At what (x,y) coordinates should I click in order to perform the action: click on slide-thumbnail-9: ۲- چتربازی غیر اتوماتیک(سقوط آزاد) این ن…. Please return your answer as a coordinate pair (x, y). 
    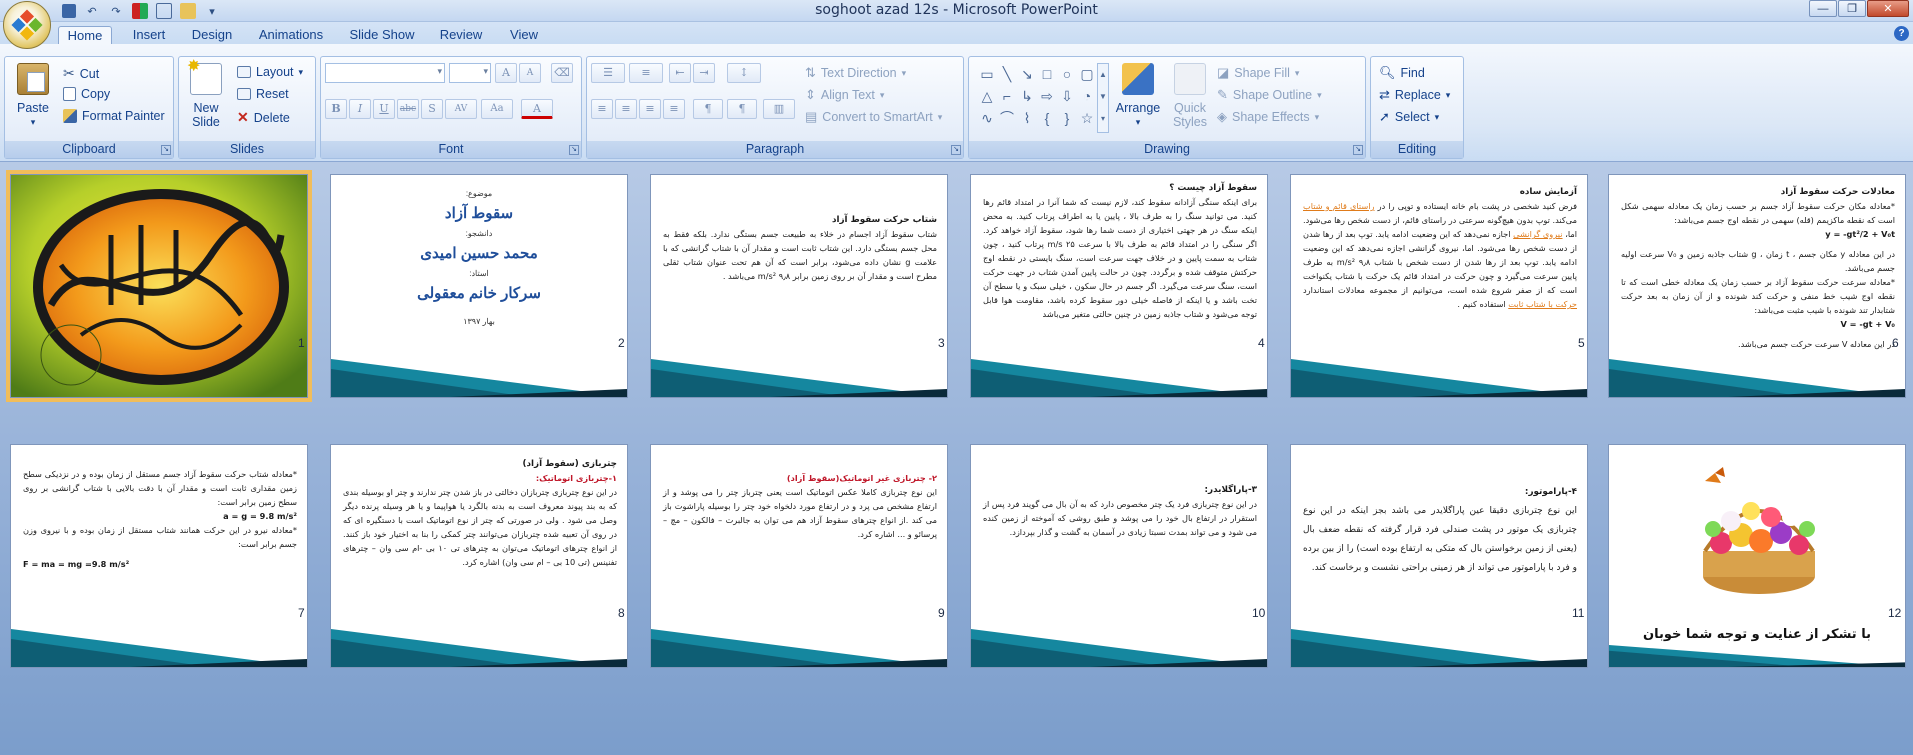
    Looking at the image, I should click on (799, 556).